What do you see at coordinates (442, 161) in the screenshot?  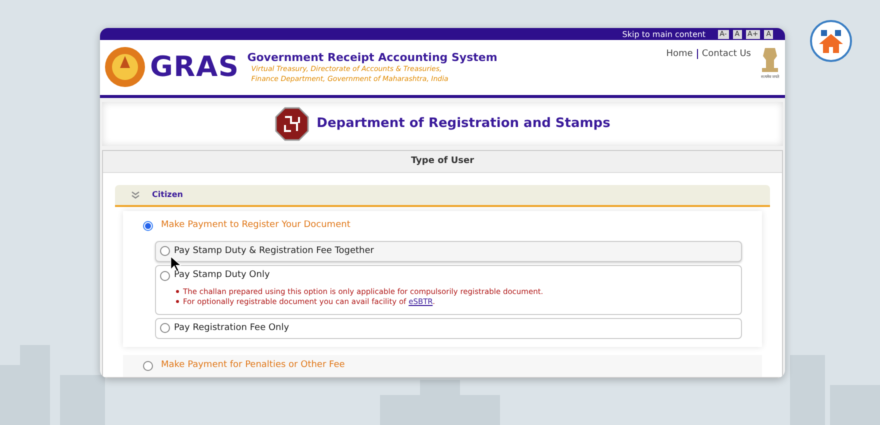 I see `panel-title: Type of User` at bounding box center [442, 161].